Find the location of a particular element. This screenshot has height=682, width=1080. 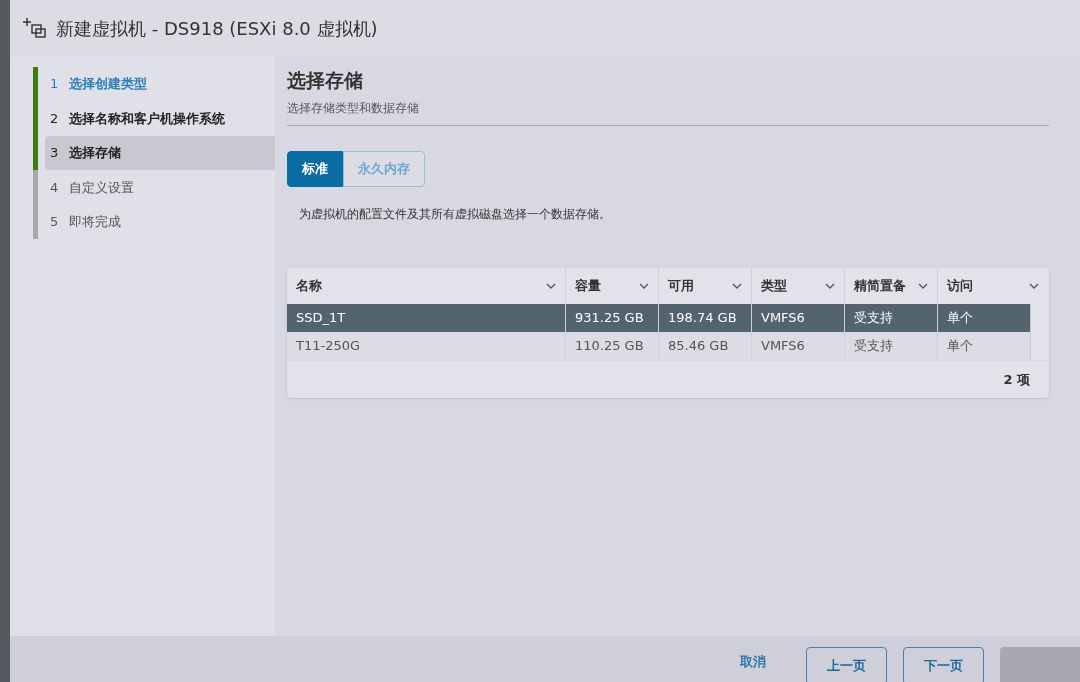

column-label: 名称 is located at coordinates (309, 286).